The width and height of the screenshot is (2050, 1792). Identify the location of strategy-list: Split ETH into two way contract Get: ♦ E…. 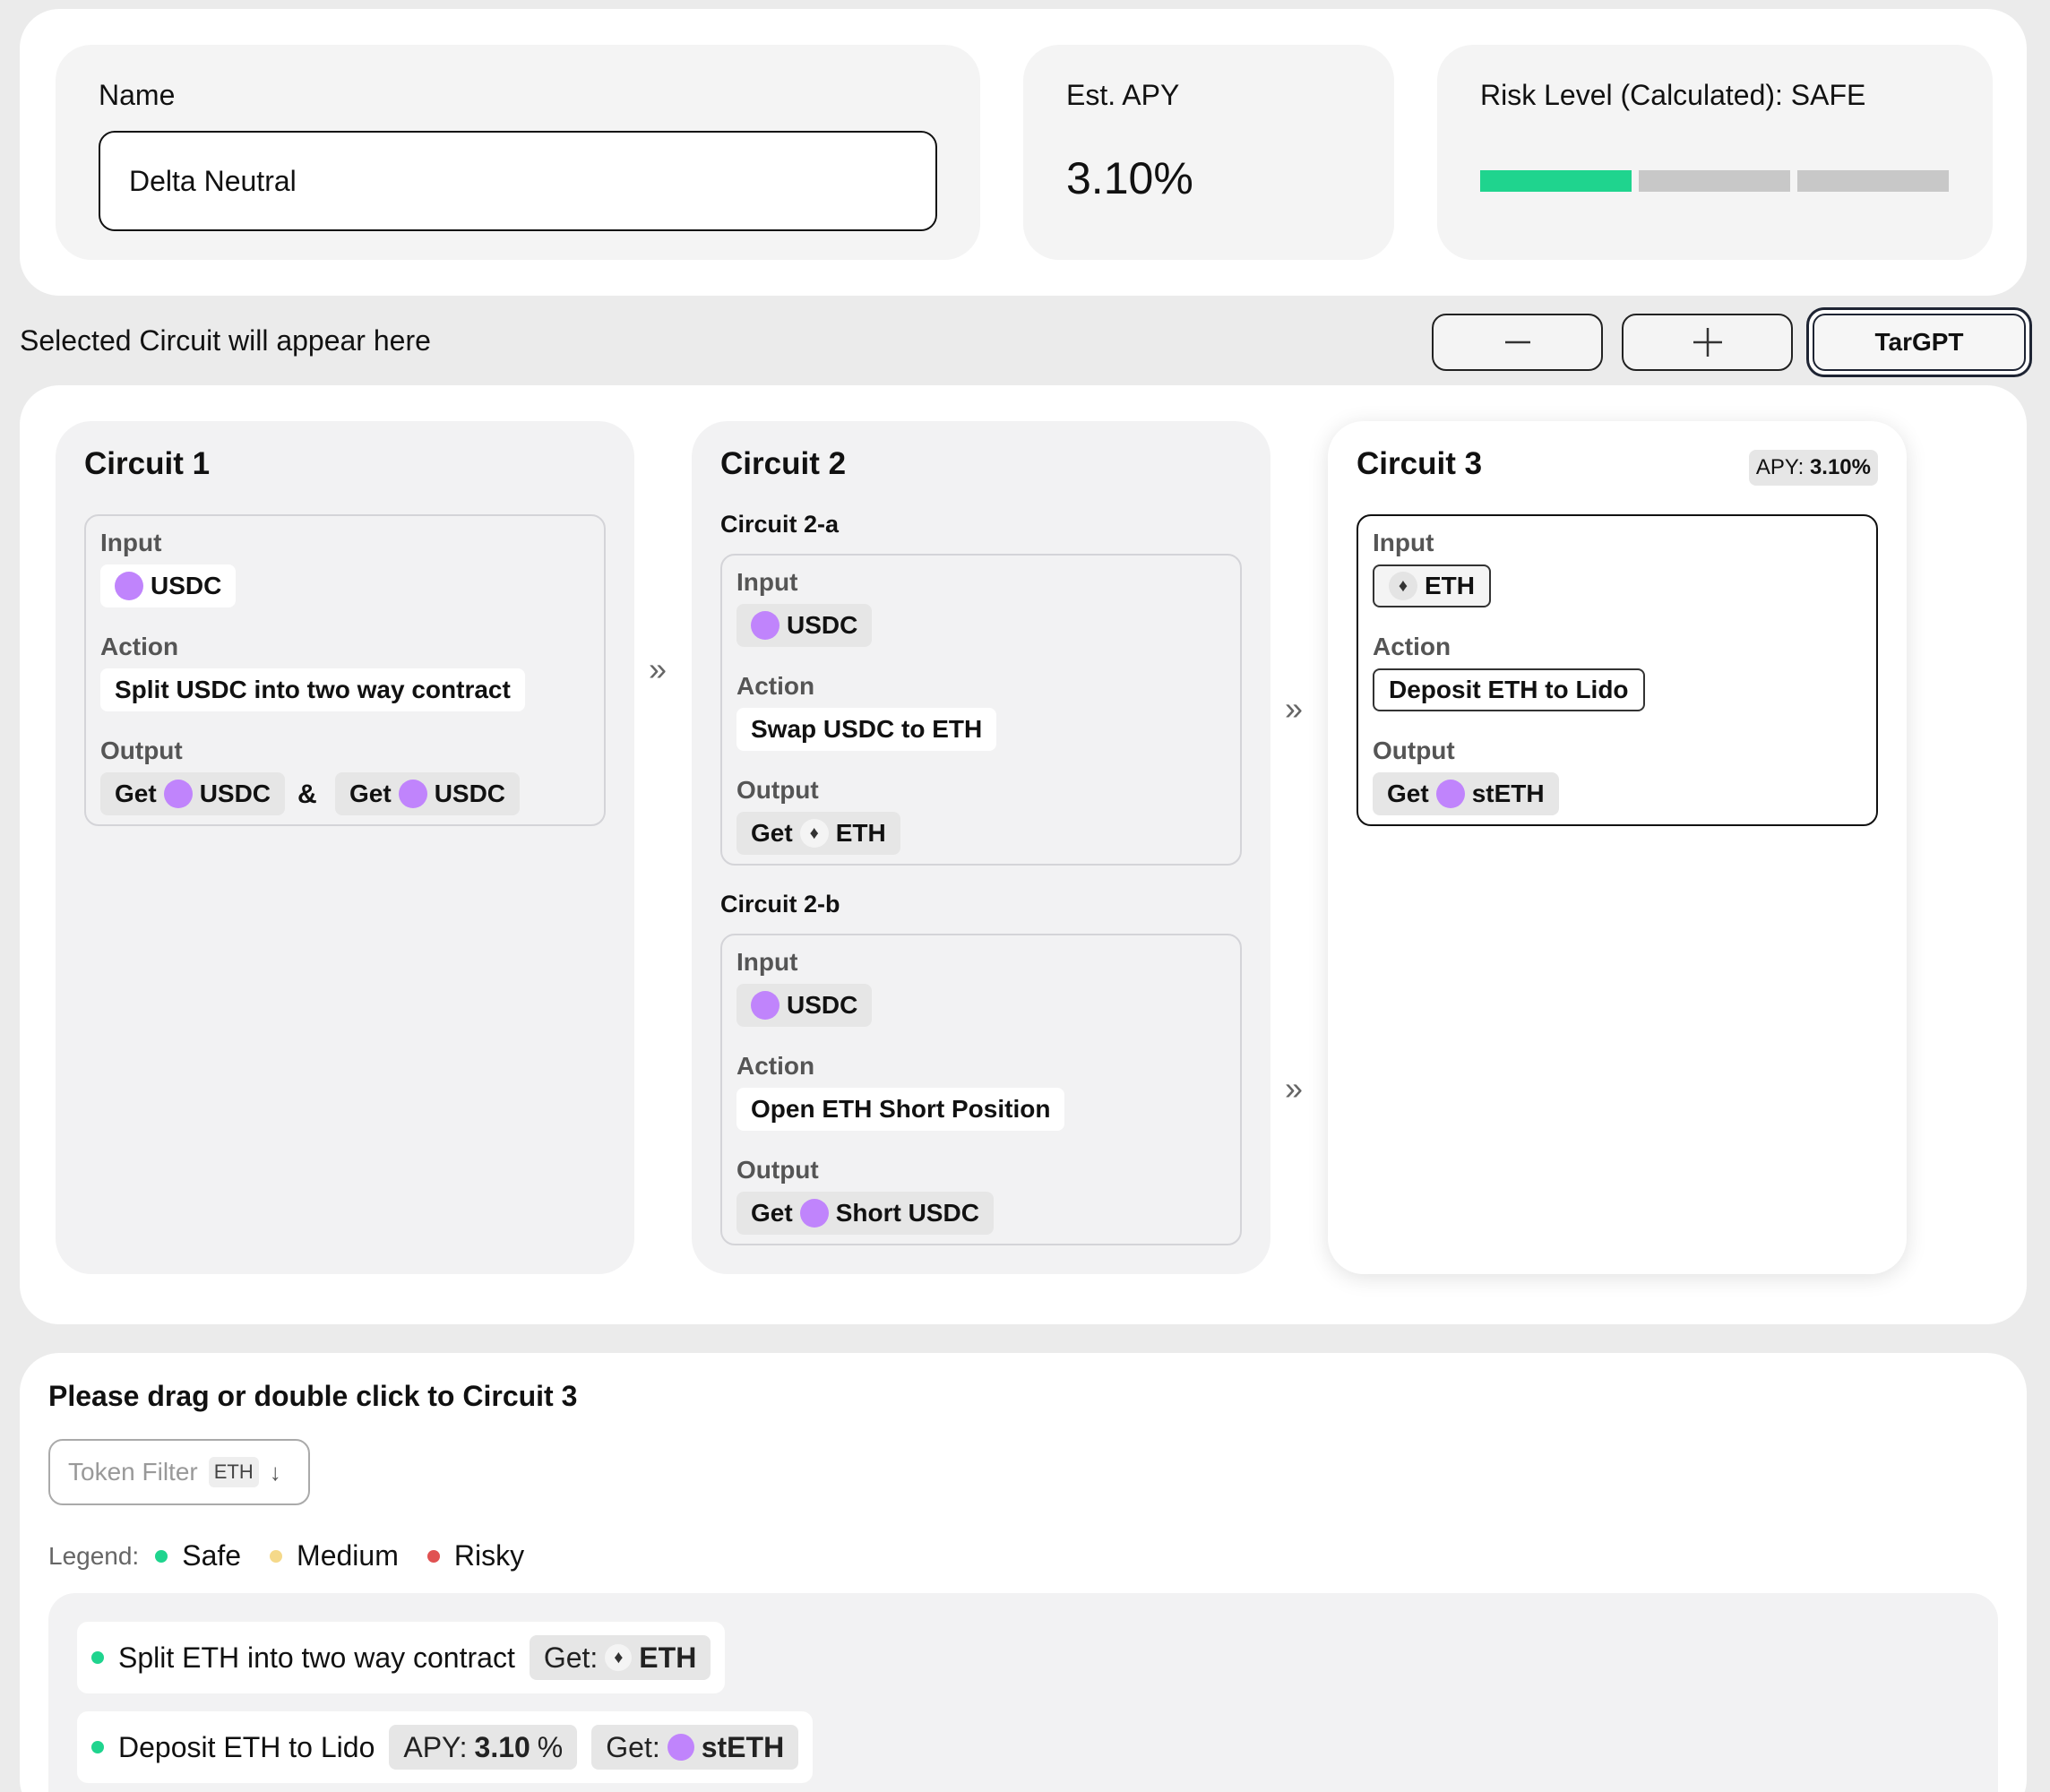
(1023, 1692).